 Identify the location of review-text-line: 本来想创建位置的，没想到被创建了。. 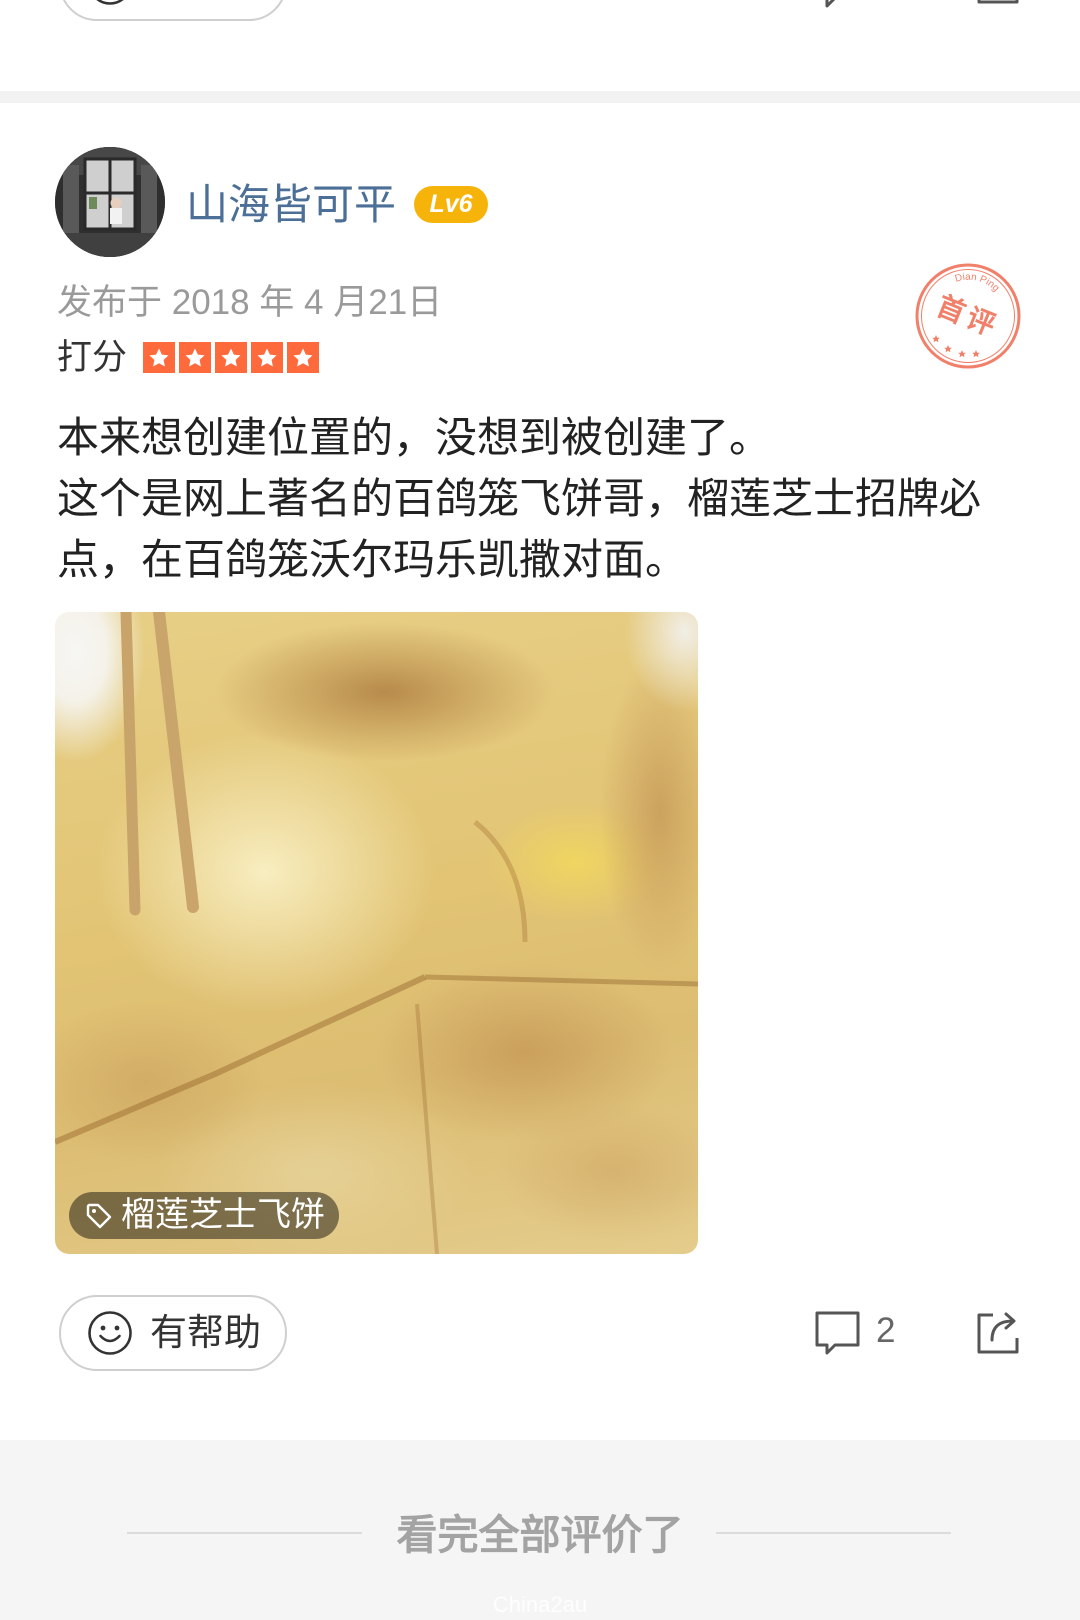
(414, 437).